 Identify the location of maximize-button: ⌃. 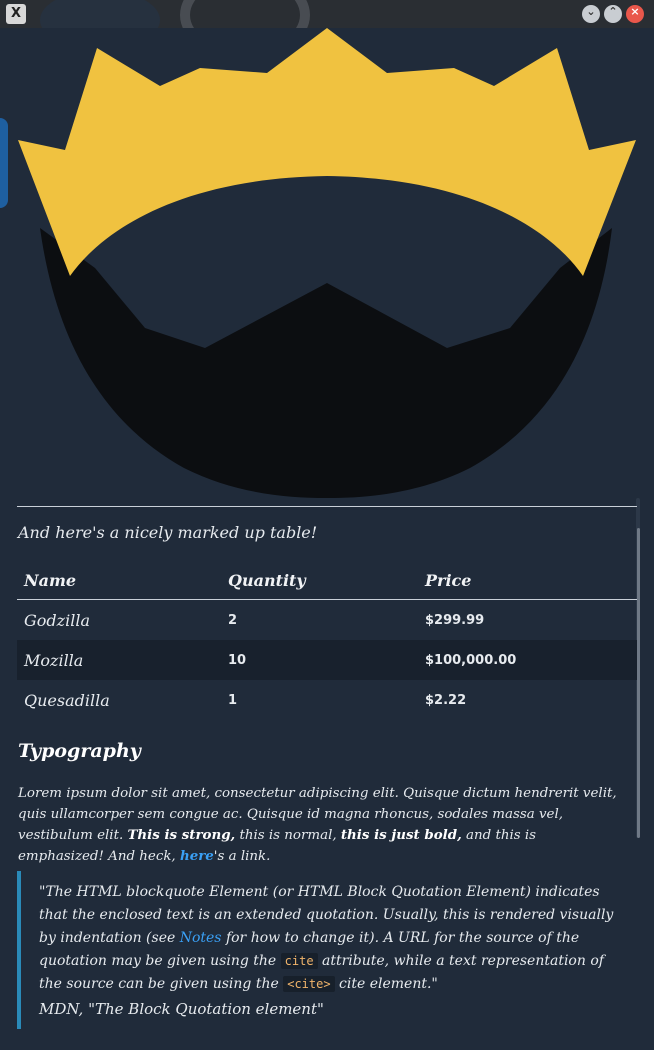
(613, 14).